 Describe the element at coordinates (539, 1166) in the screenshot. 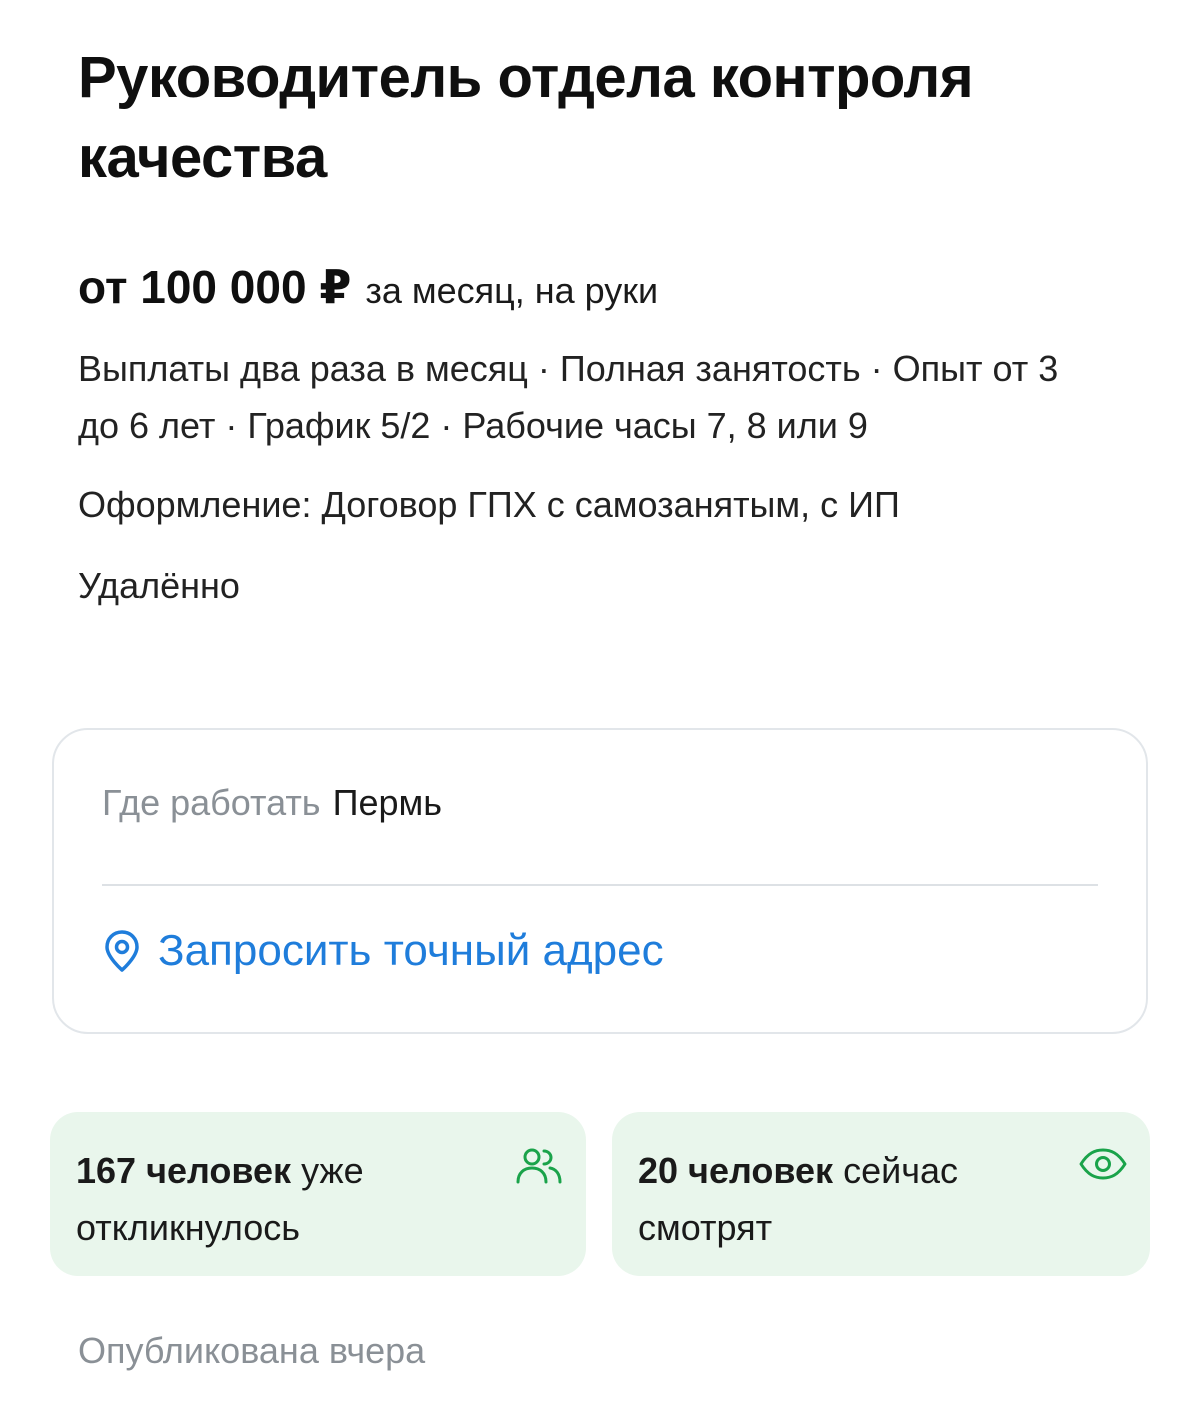

I see `people-icon` at that location.